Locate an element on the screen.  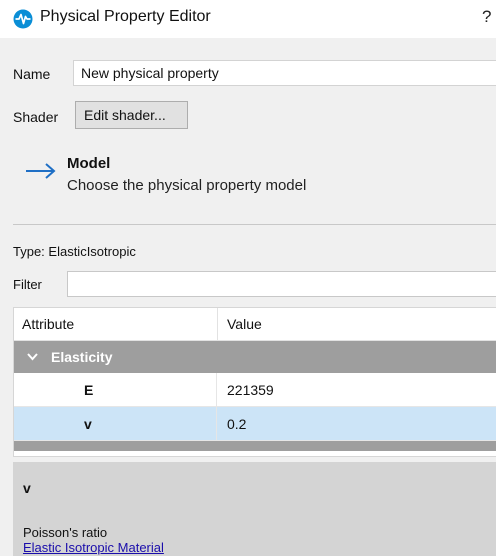
column-header-attribute: Attribute is located at coordinates (48, 324).